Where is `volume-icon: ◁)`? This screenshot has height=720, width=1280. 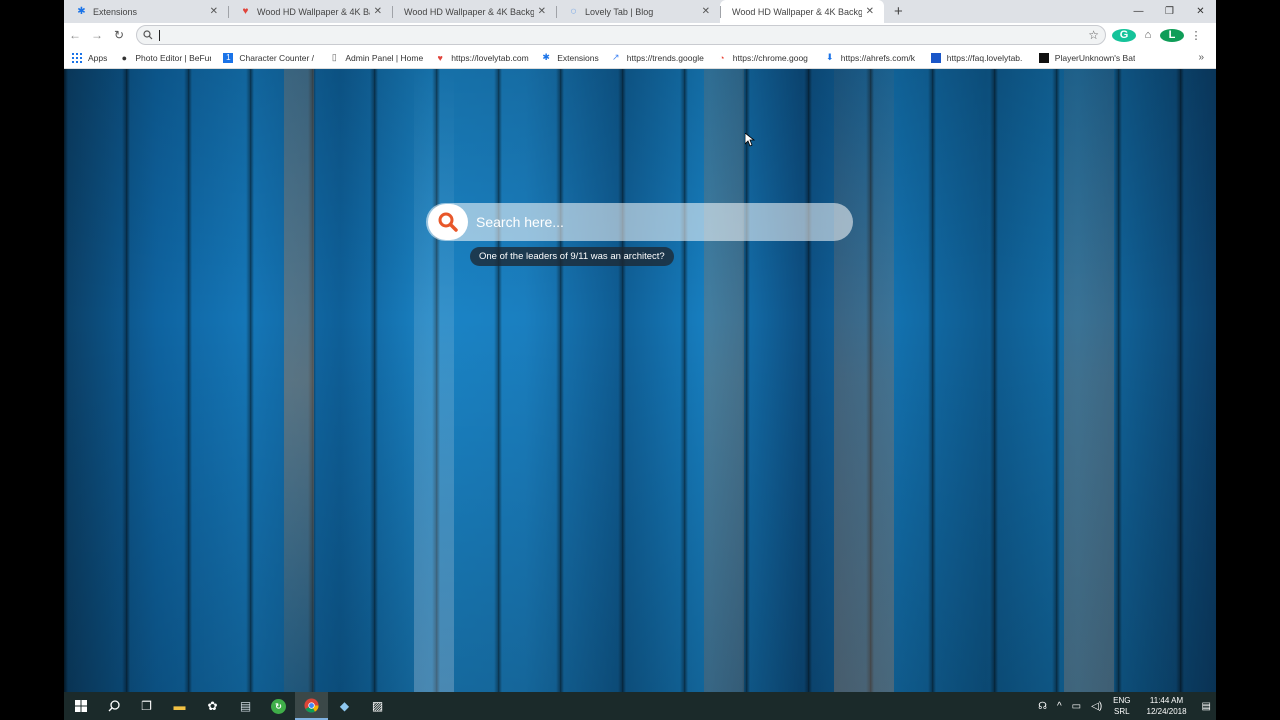
volume-icon: ◁) is located at coordinates (1096, 706).